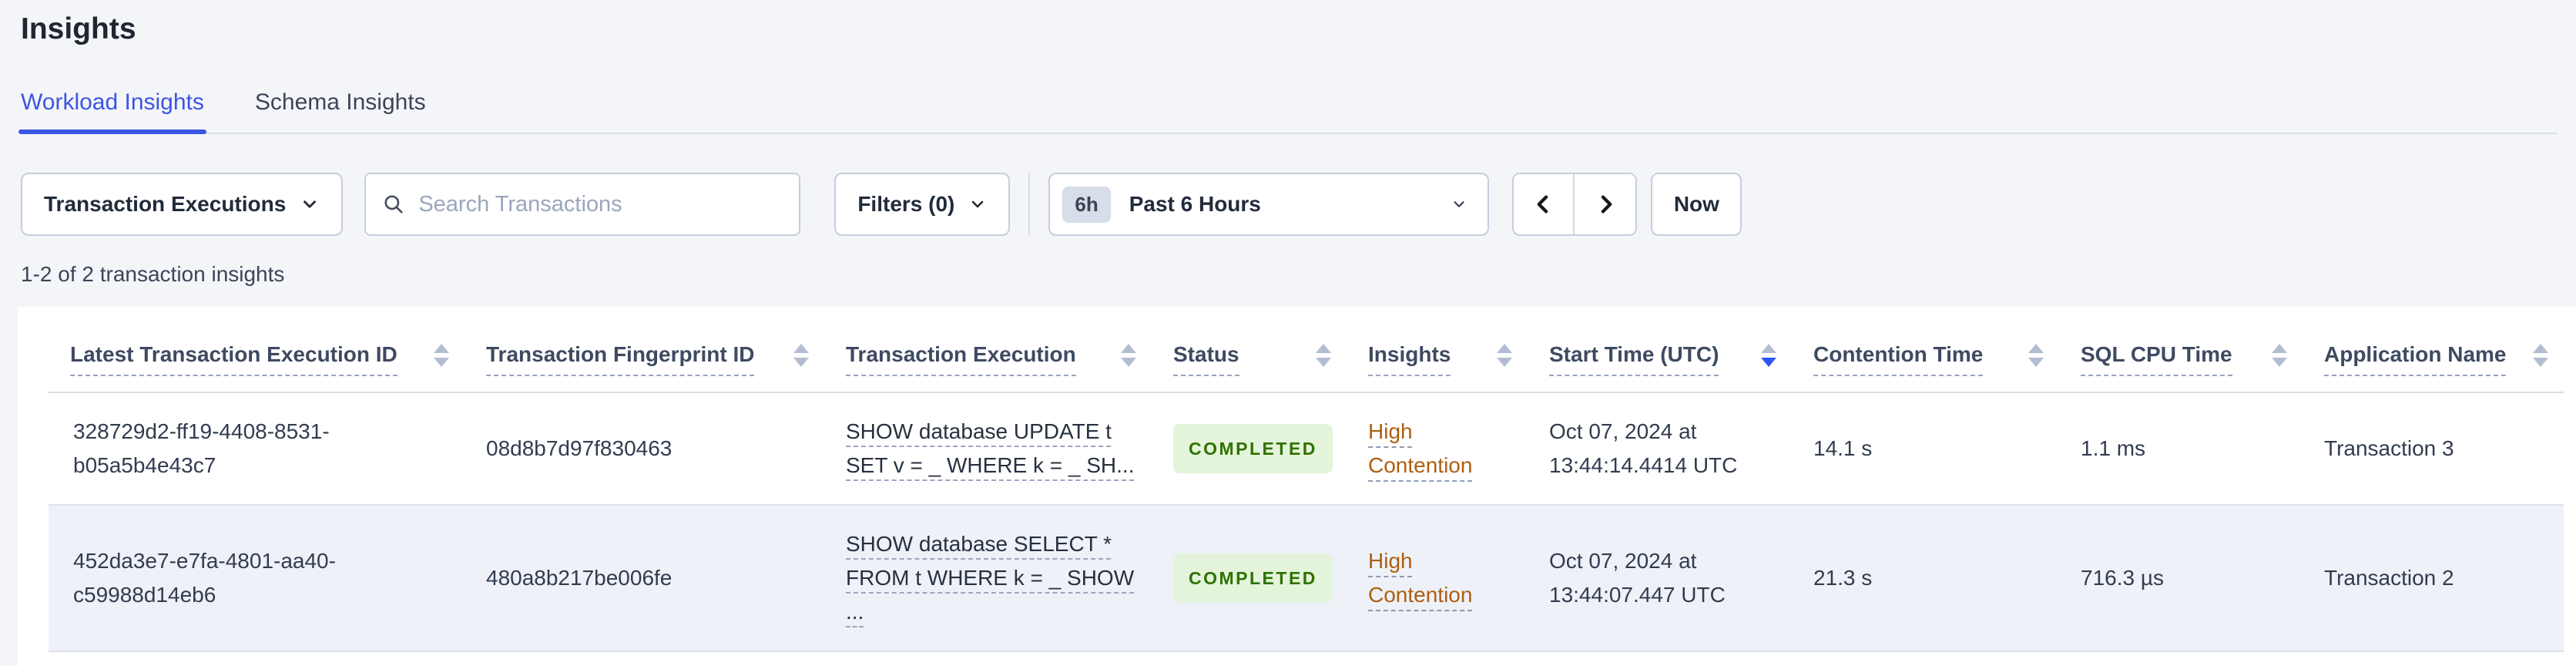 Image resolution: width=2576 pixels, height=666 pixels. I want to click on time-range-picker: 6h Past 6 Hours, so click(1269, 204).